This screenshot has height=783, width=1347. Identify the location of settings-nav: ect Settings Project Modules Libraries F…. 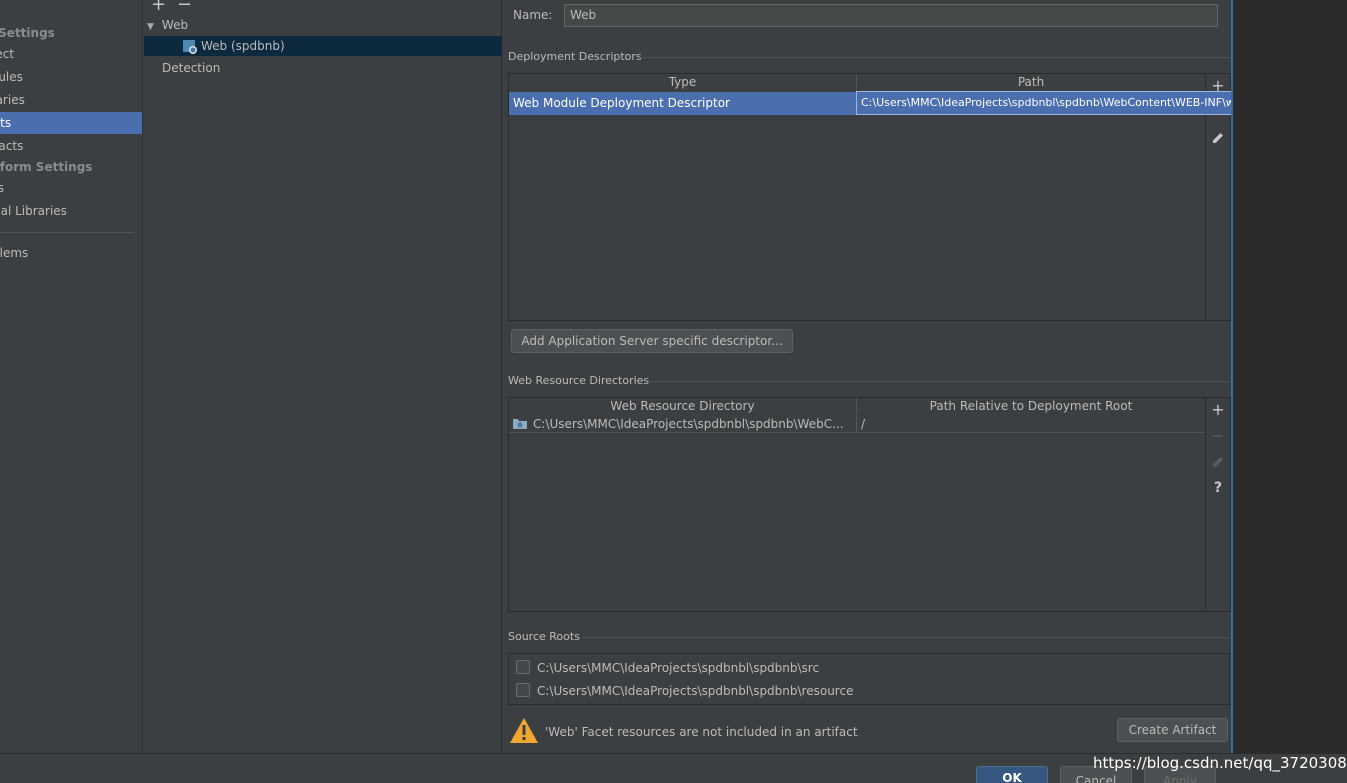
(71, 376).